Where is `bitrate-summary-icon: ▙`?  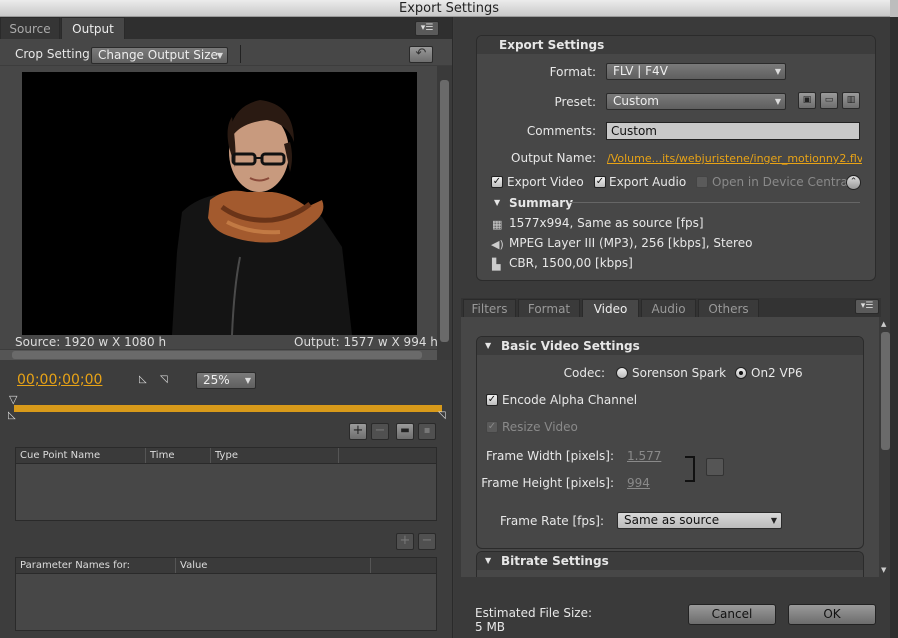 bitrate-summary-icon: ▙ is located at coordinates (496, 264).